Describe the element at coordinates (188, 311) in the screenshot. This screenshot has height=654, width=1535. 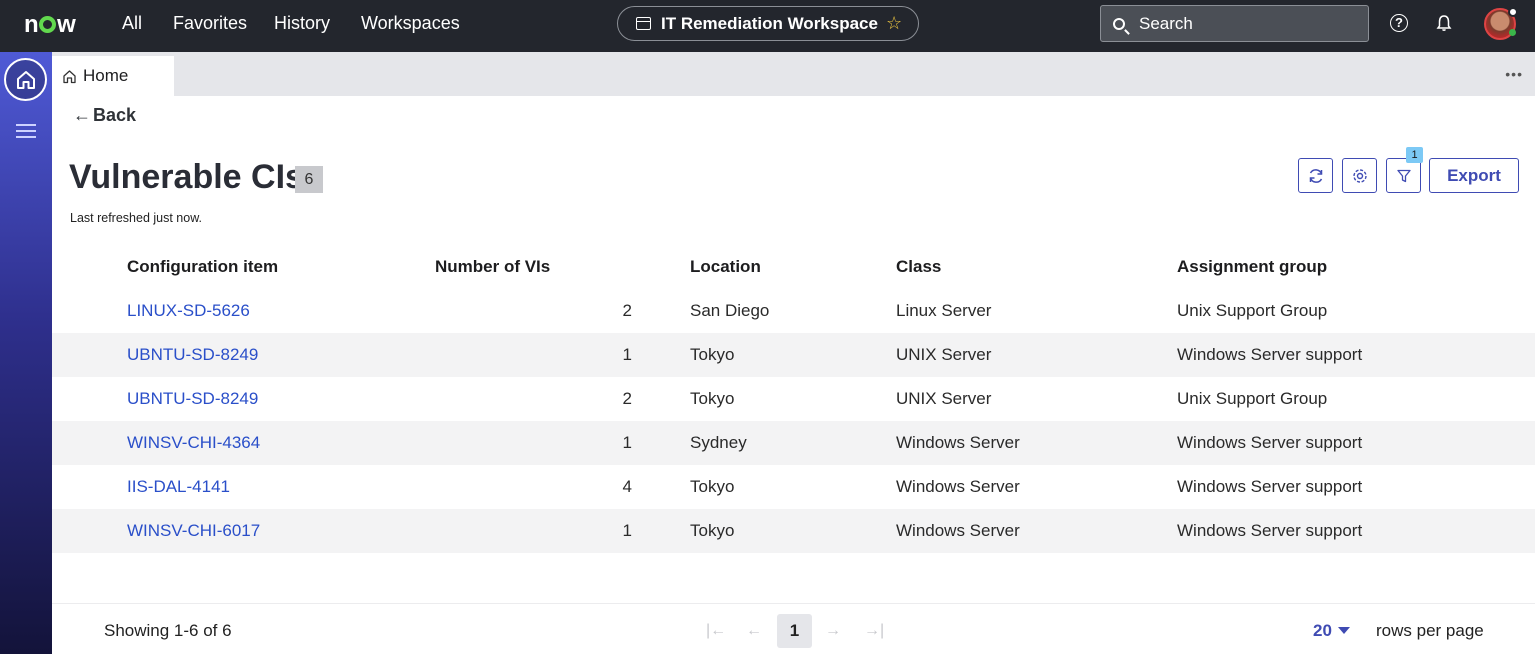
I see `ci-link: LINUX-SD-5626` at that location.